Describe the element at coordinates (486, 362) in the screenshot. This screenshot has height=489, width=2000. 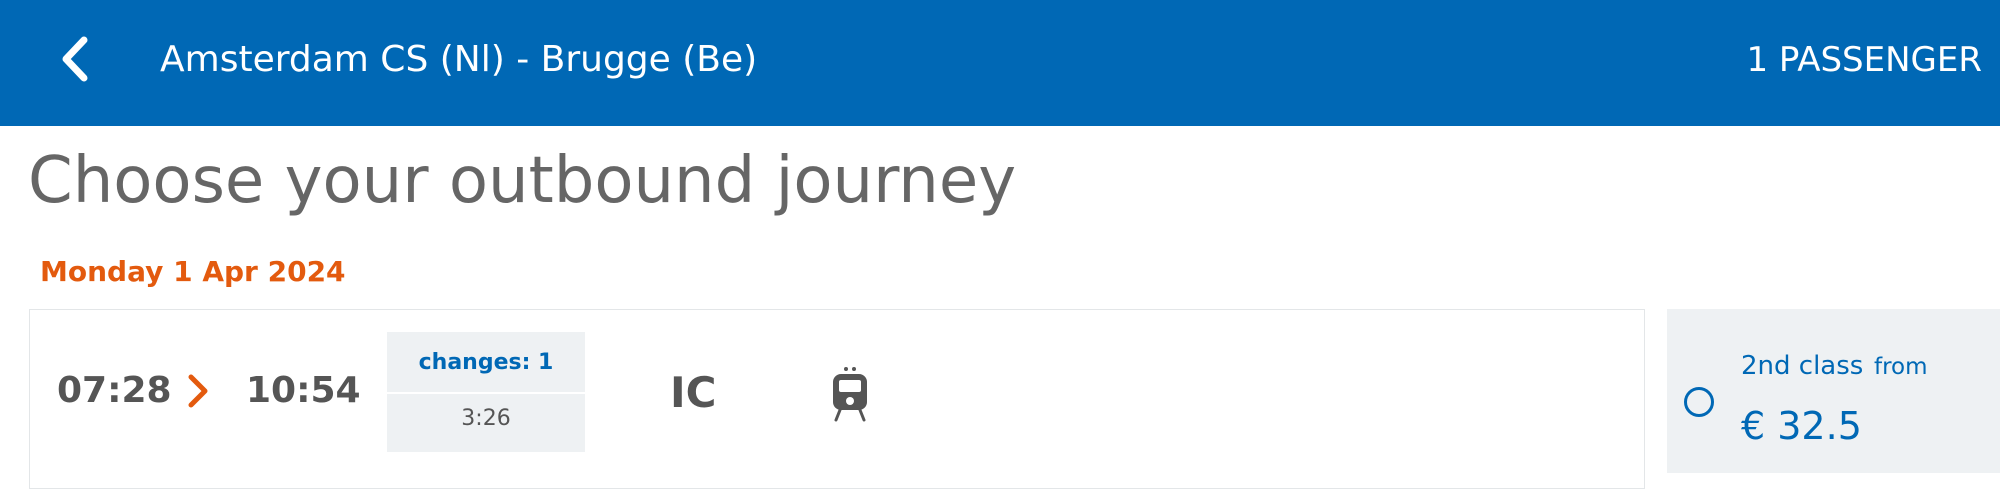
I see `changes-count: changes: 1` at that location.